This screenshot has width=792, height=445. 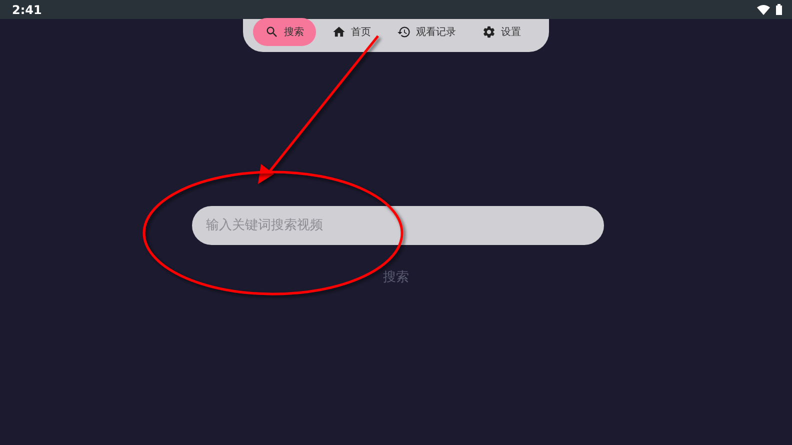 What do you see at coordinates (404, 31) in the screenshot?
I see `history-icon` at bounding box center [404, 31].